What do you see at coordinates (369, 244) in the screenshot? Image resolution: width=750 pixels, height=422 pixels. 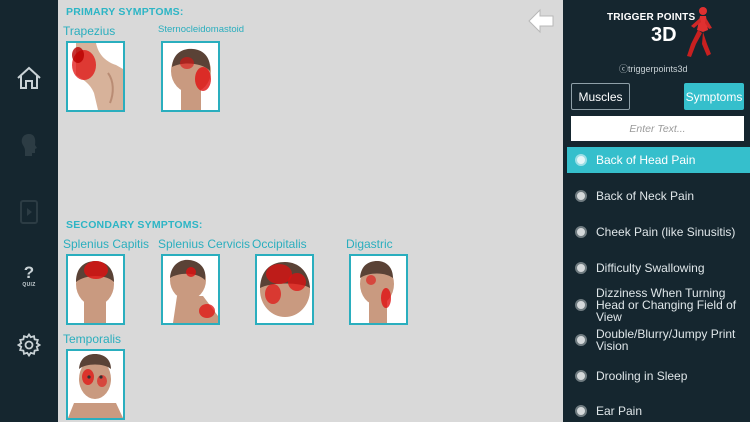 I see `muscle-label: Digastric` at bounding box center [369, 244].